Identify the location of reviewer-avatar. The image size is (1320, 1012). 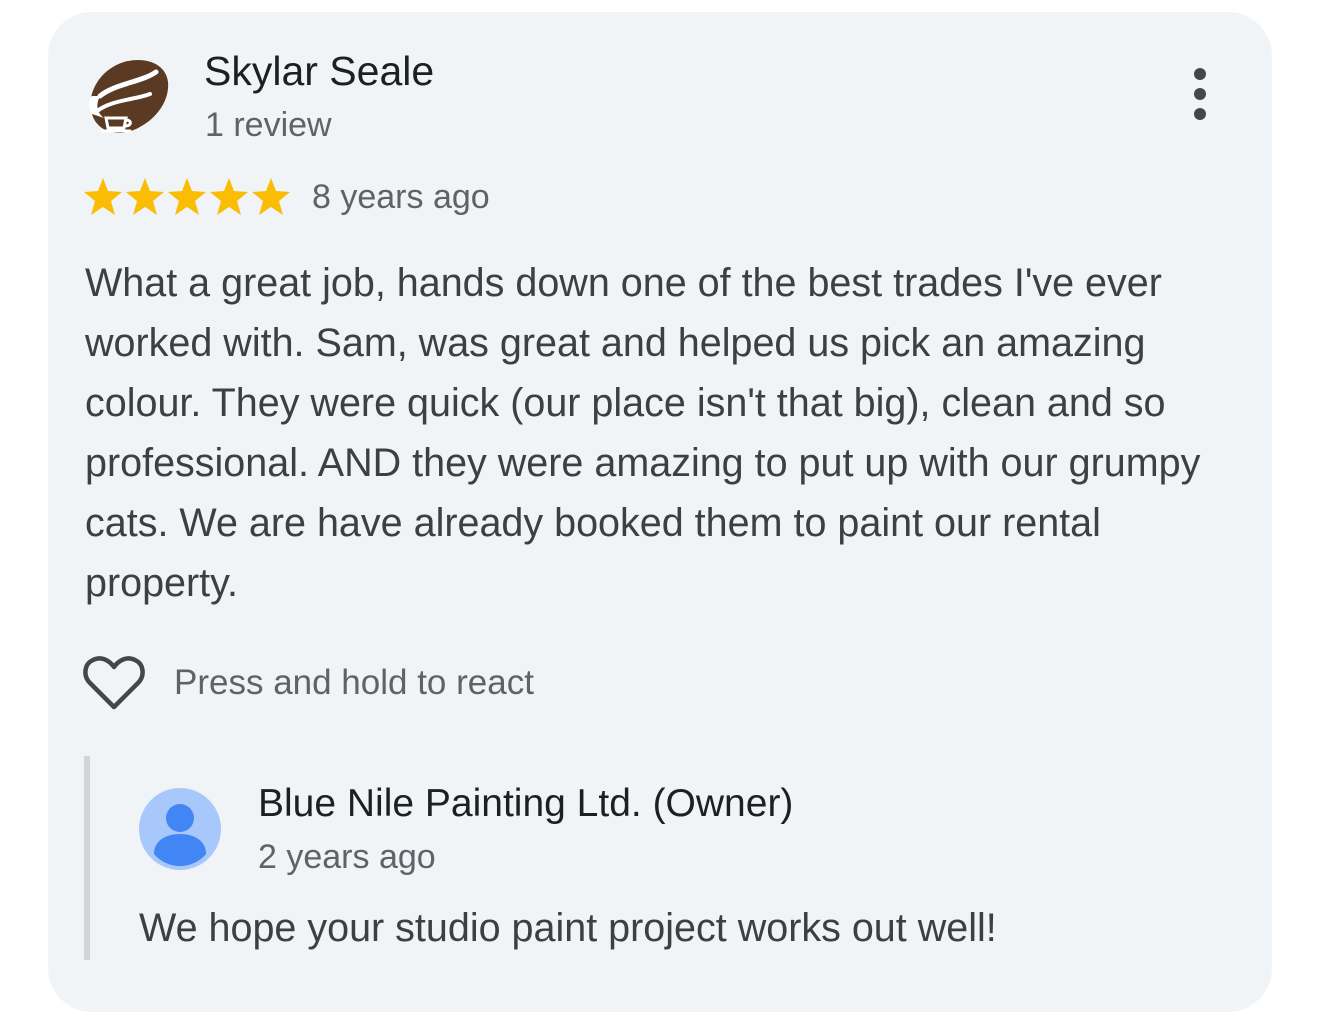
(127, 96).